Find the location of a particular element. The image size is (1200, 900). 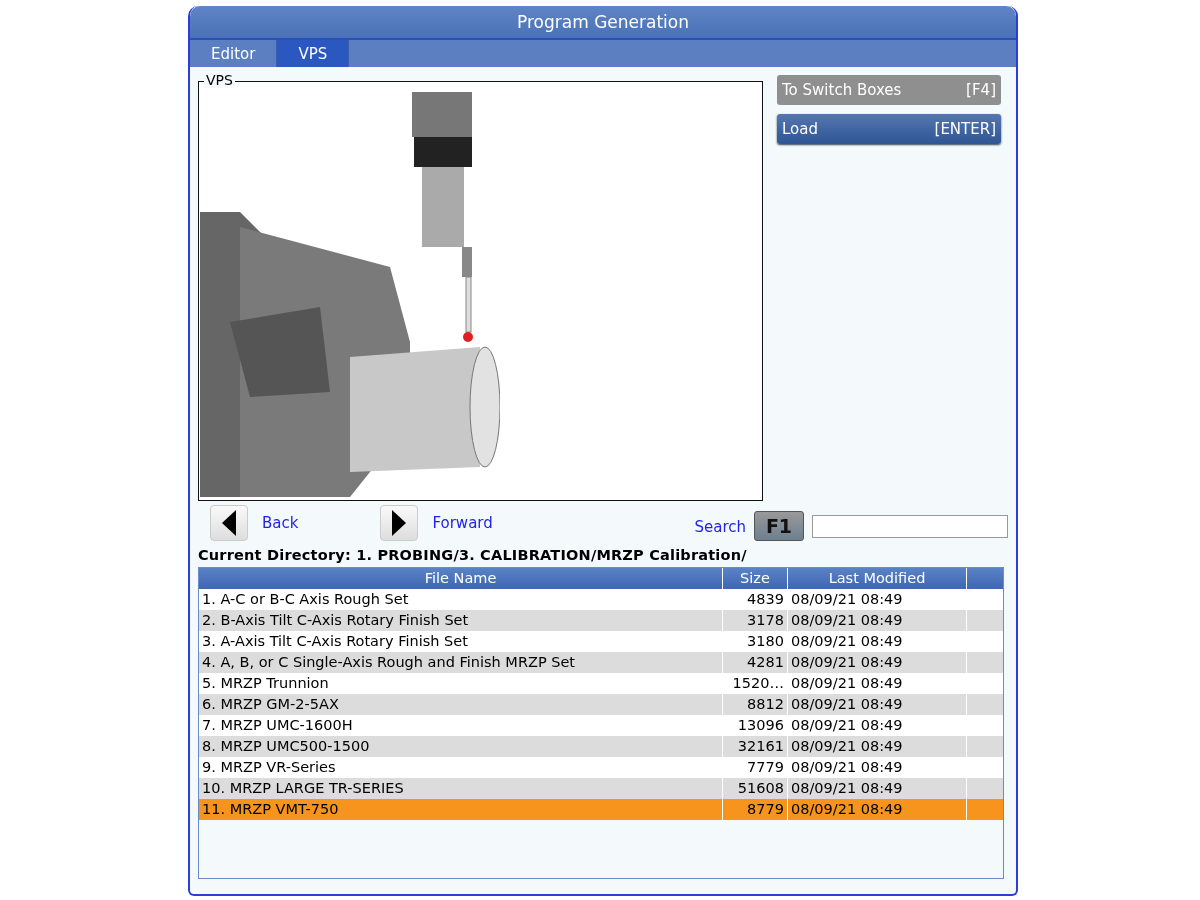

size-cell: 4839 is located at coordinates (755, 599).